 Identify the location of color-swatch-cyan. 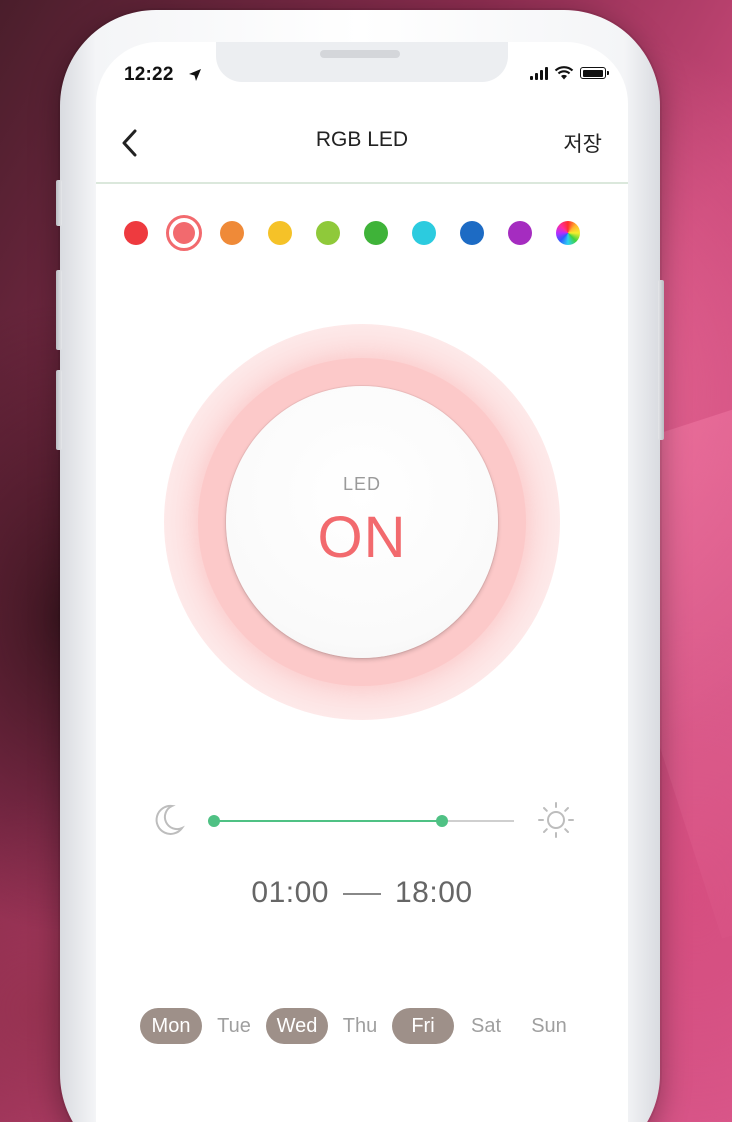
(424, 233).